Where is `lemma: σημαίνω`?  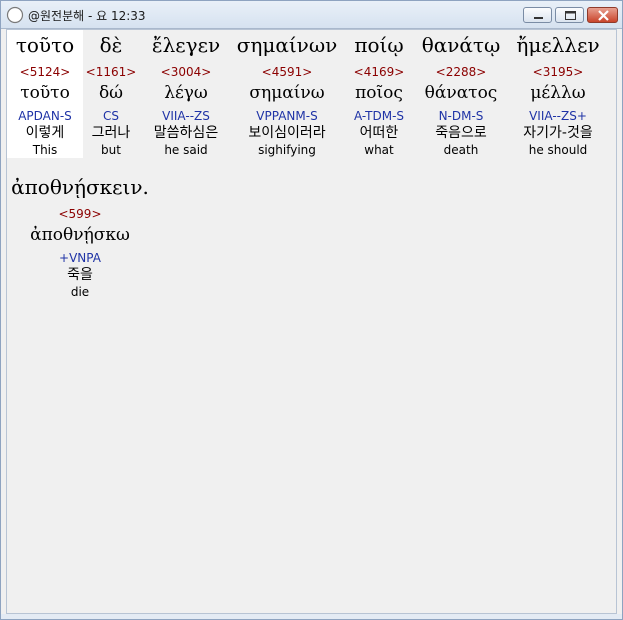 lemma: σημαίνω is located at coordinates (287, 93).